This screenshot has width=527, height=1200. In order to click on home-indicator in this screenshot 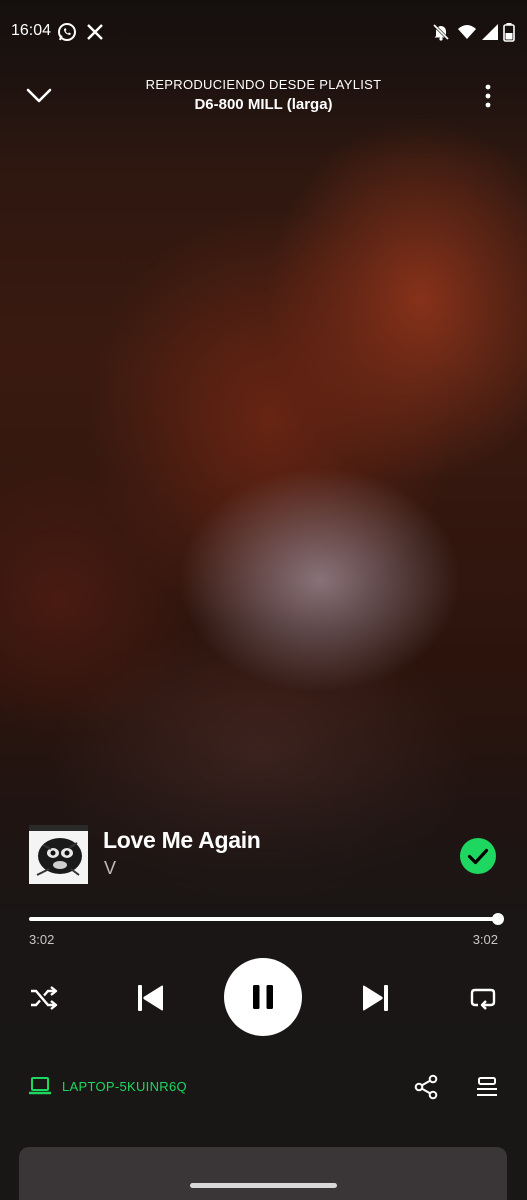, I will do `click(263, 1185)`.